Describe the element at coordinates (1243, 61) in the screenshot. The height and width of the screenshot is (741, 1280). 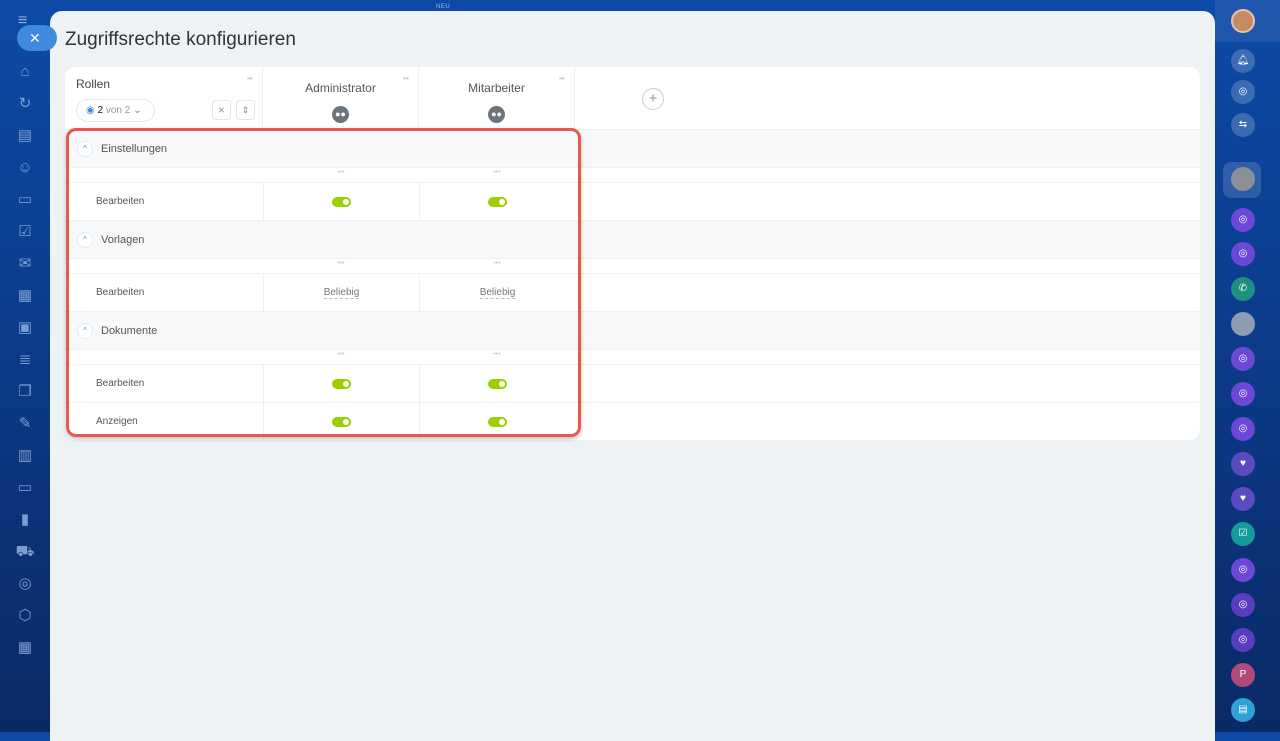
I see `bell-icon: 🔔︎` at that location.